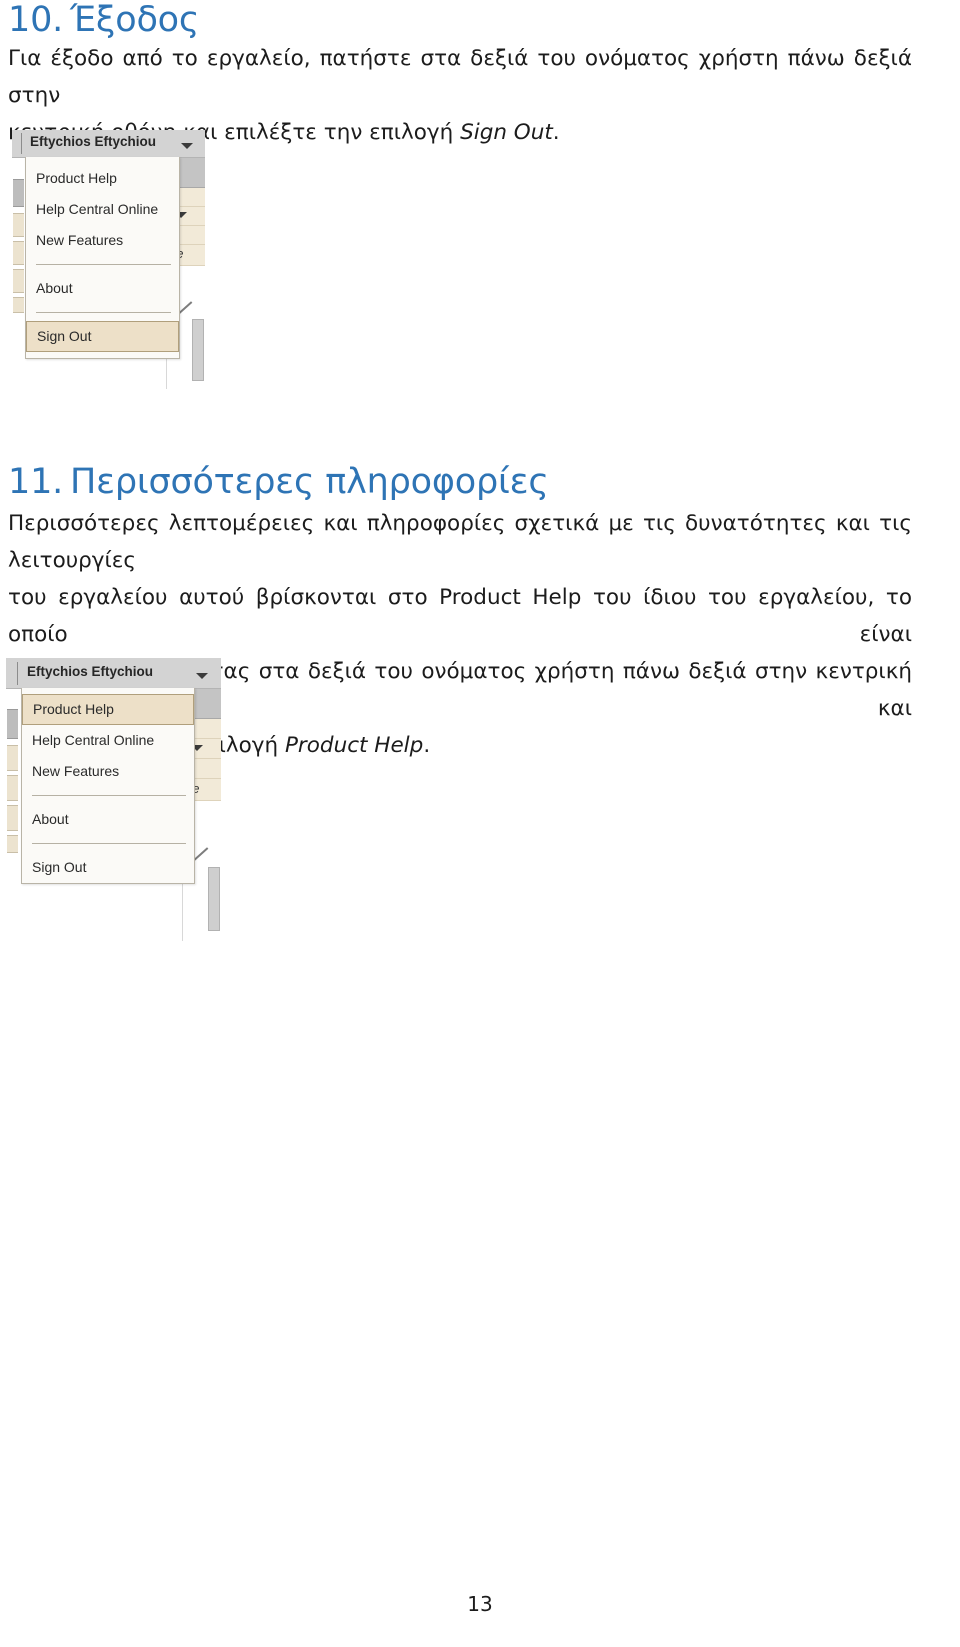  Describe the element at coordinates (480, 1604) in the screenshot. I see `page-number: 13` at that location.